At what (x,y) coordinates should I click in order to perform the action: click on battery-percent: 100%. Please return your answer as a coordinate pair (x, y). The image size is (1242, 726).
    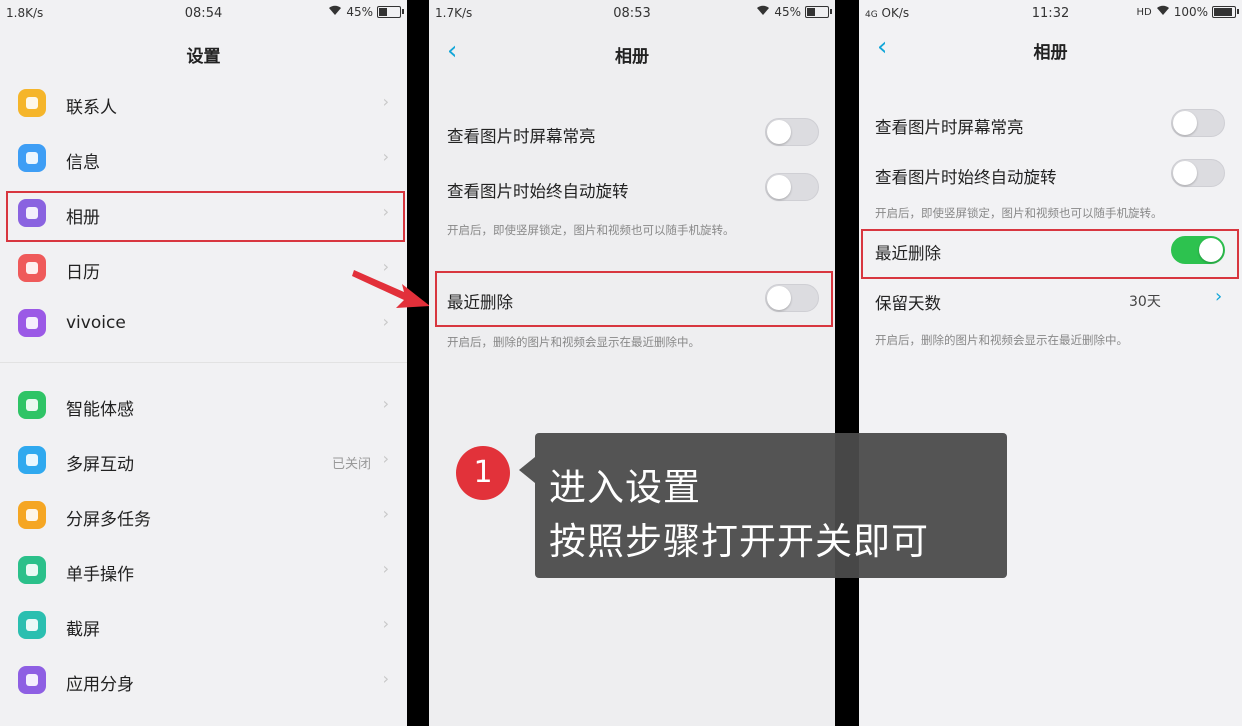
    Looking at the image, I should click on (1190, 12).